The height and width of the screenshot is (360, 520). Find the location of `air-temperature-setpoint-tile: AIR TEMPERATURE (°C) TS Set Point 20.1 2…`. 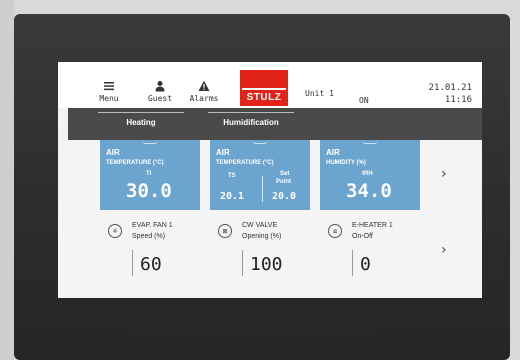

air-temperature-setpoint-tile: AIR TEMPERATURE (°C) TS Set Point 20.1 2… is located at coordinates (260, 175).